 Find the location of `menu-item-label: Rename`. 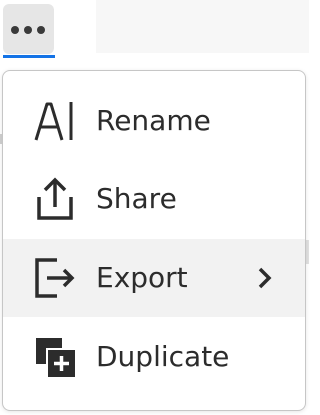

menu-item-label: Rename is located at coordinates (153, 120).